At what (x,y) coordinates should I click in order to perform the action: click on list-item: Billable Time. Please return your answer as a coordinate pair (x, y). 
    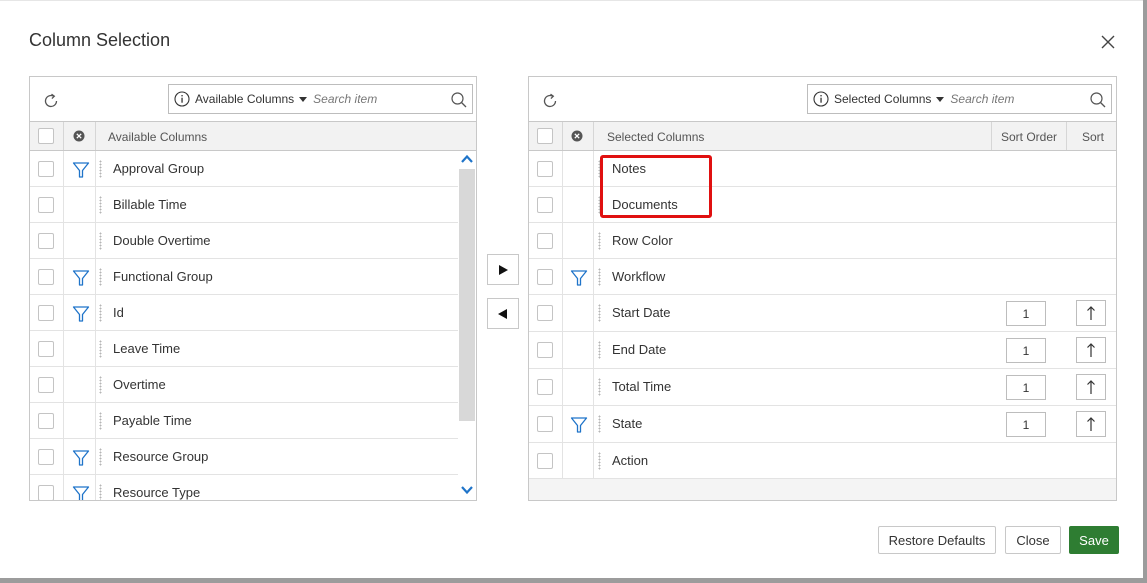
    Looking at the image, I should click on (244, 205).